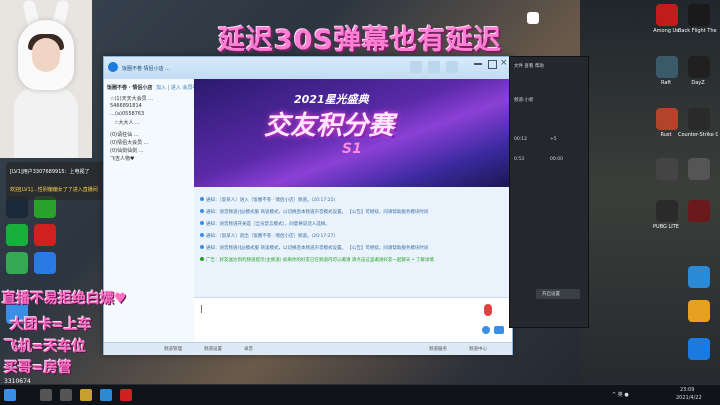 This screenshot has width=720, height=405. I want to click on bottom-toolbar: 频道管理 频道设置 录音 频道服务 频道中心, so click(308, 348).